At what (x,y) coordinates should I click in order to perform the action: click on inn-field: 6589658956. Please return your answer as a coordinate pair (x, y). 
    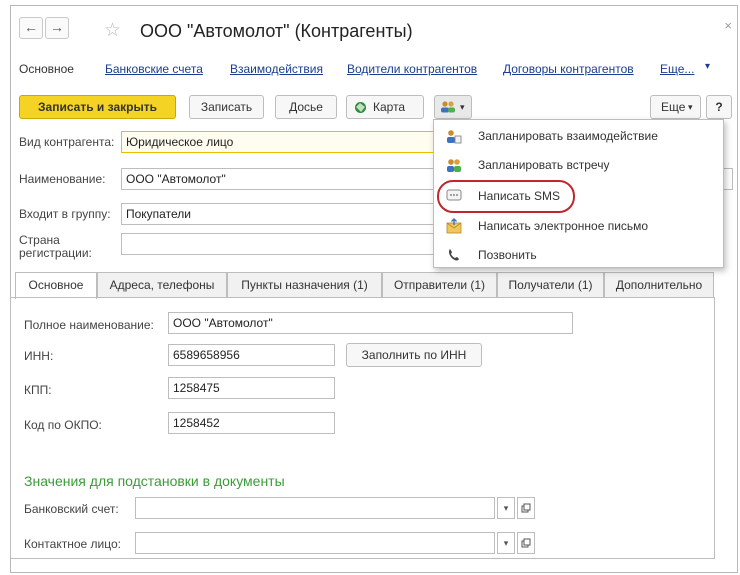
    Looking at the image, I should click on (251, 355).